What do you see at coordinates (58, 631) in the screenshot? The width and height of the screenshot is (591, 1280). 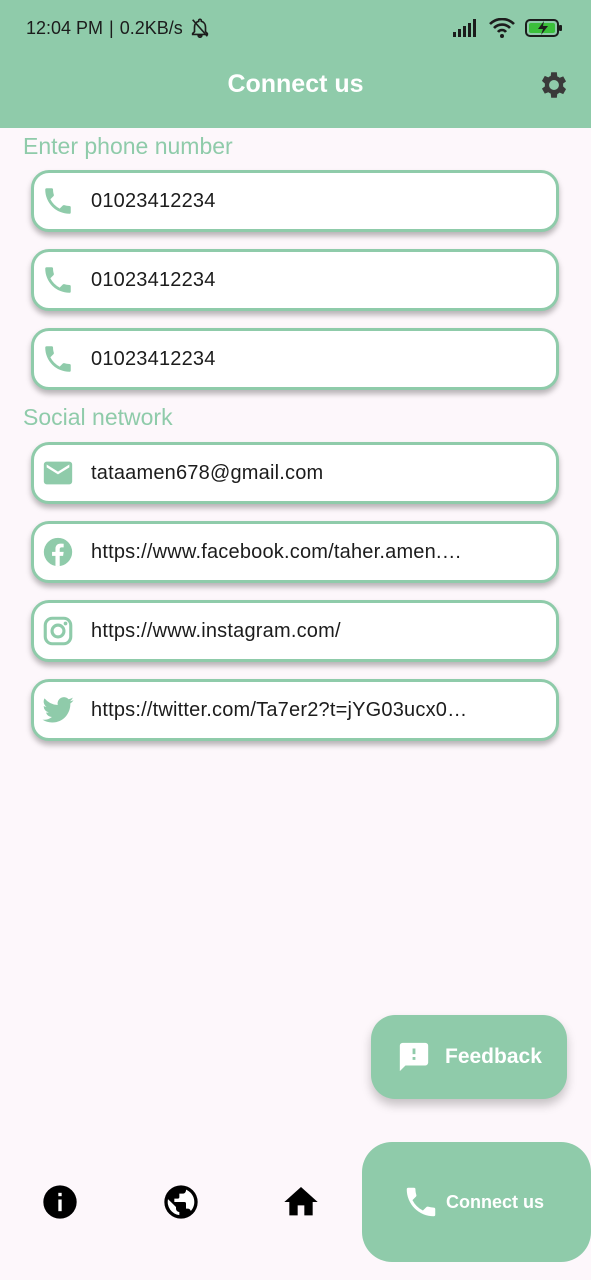 I see `instagram-icon` at bounding box center [58, 631].